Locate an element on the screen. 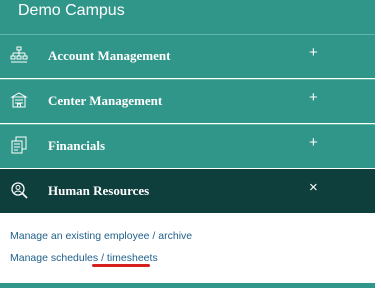  collapse-close-icon: × is located at coordinates (313, 187).